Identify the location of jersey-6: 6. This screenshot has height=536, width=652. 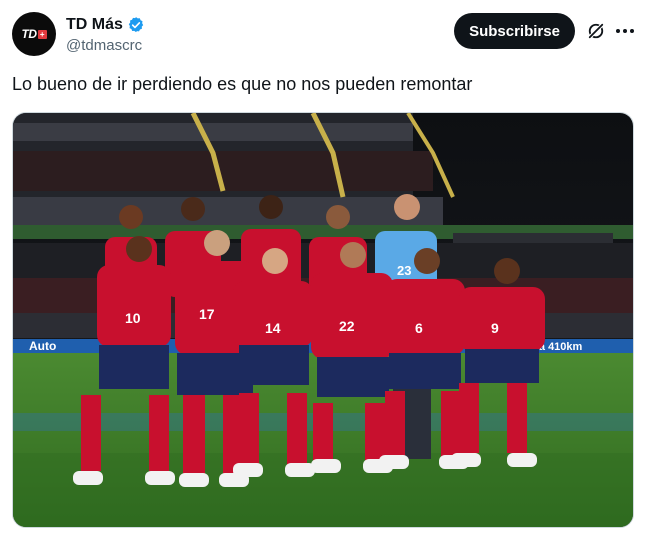
(419, 328).